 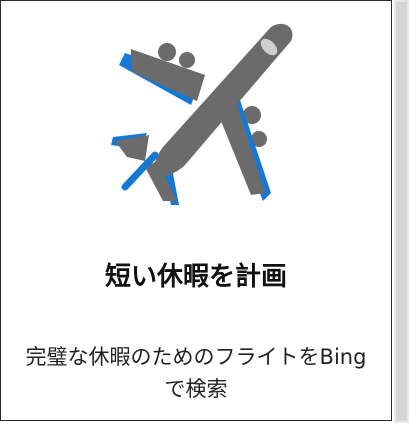 What do you see at coordinates (401, 211) in the screenshot?
I see `scrollbar-thumb` at bounding box center [401, 211].